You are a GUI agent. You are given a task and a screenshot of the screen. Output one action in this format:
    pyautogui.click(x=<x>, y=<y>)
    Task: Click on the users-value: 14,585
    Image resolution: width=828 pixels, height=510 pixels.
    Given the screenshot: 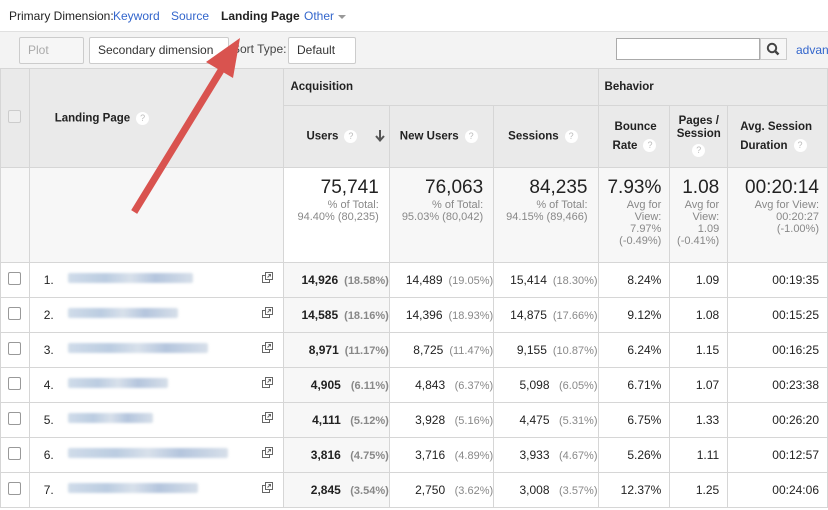 What is the action you would take?
    pyautogui.click(x=320, y=315)
    